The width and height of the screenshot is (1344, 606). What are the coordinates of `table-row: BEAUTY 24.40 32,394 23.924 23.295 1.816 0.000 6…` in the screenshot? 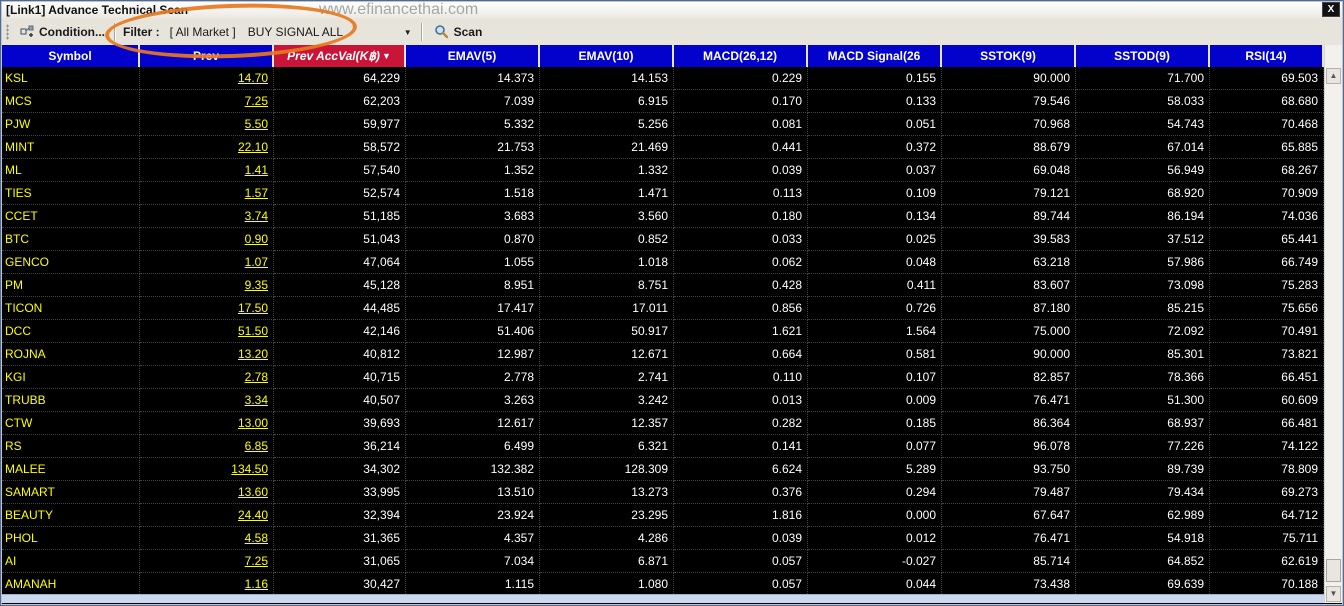 It's located at (663, 515).